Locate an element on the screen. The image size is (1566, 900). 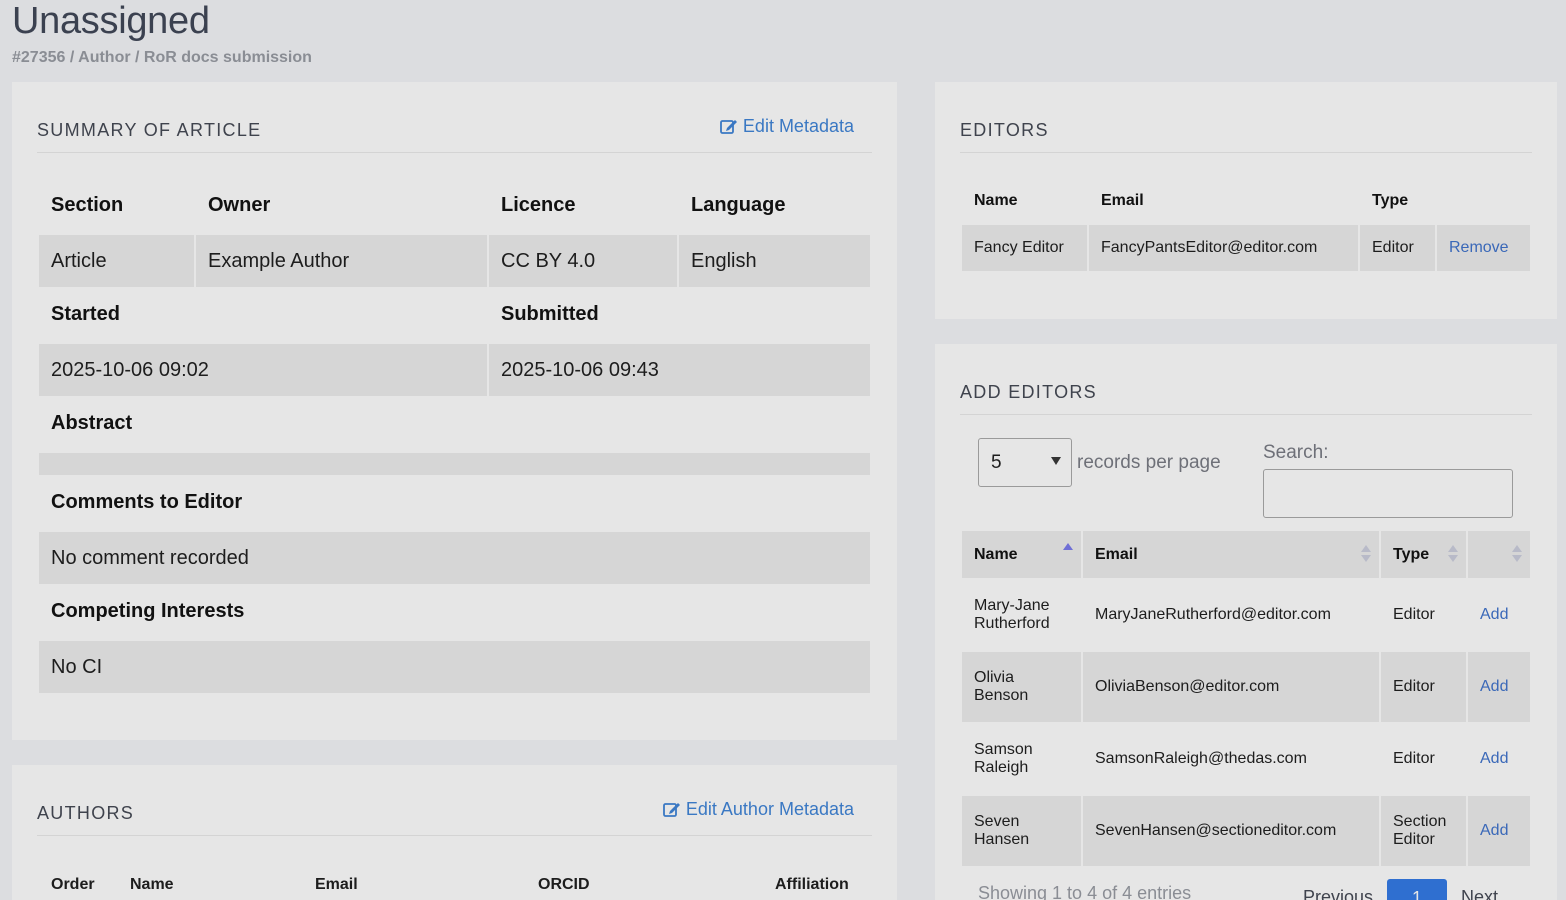
previous-page-button: Previous is located at coordinates (1338, 893).